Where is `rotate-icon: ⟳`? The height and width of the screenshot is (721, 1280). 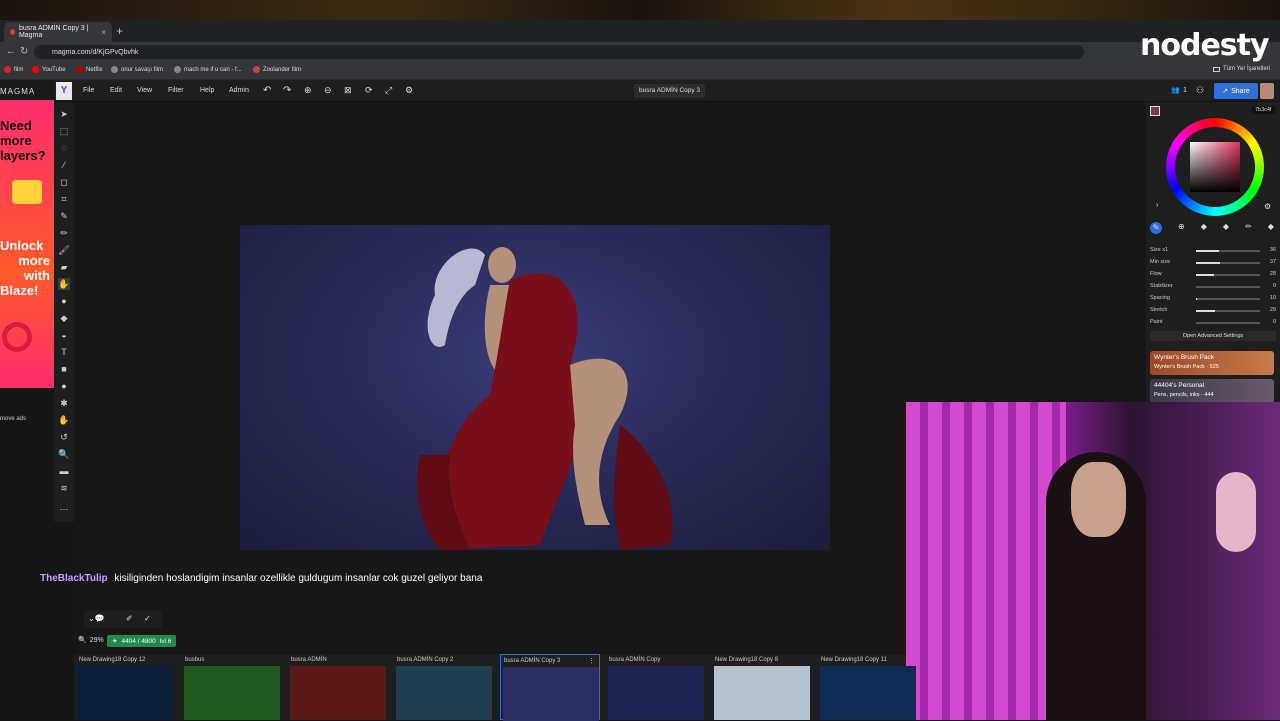 rotate-icon: ⟳ is located at coordinates (369, 90).